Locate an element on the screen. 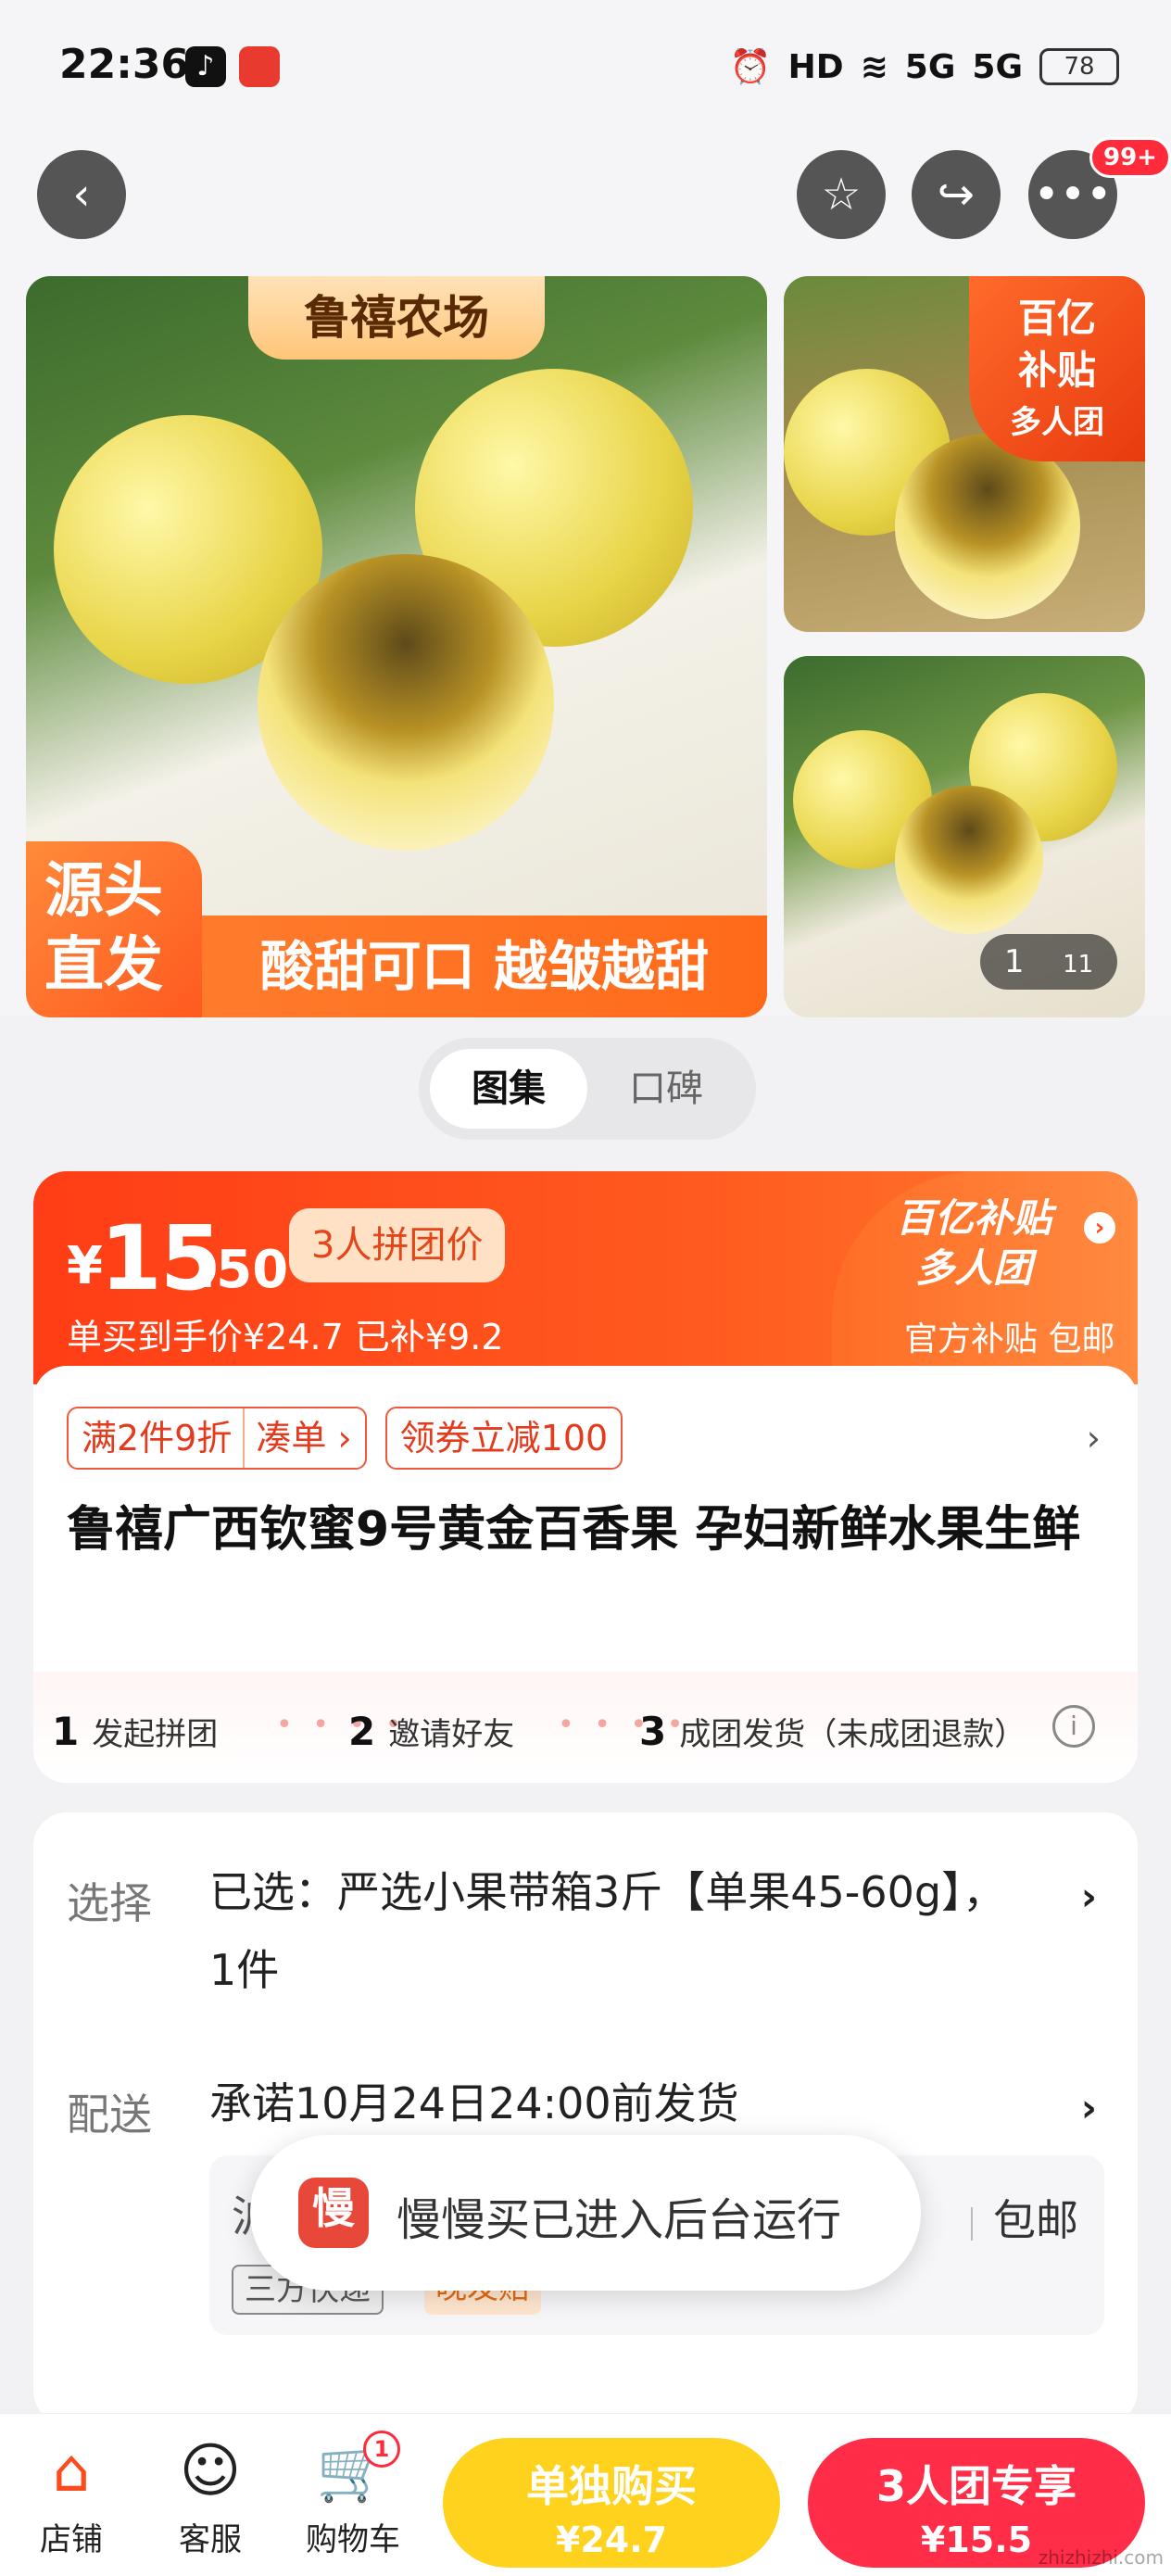 The image size is (1171, 2576). side-image-2: 1 11 is located at coordinates (964, 836).